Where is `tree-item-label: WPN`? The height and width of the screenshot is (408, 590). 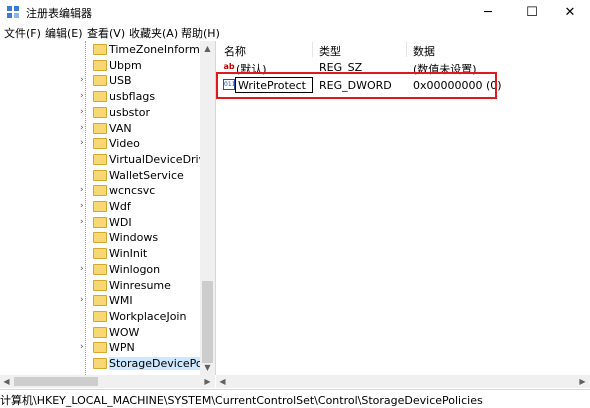
tree-item-label: WPN is located at coordinates (122, 348).